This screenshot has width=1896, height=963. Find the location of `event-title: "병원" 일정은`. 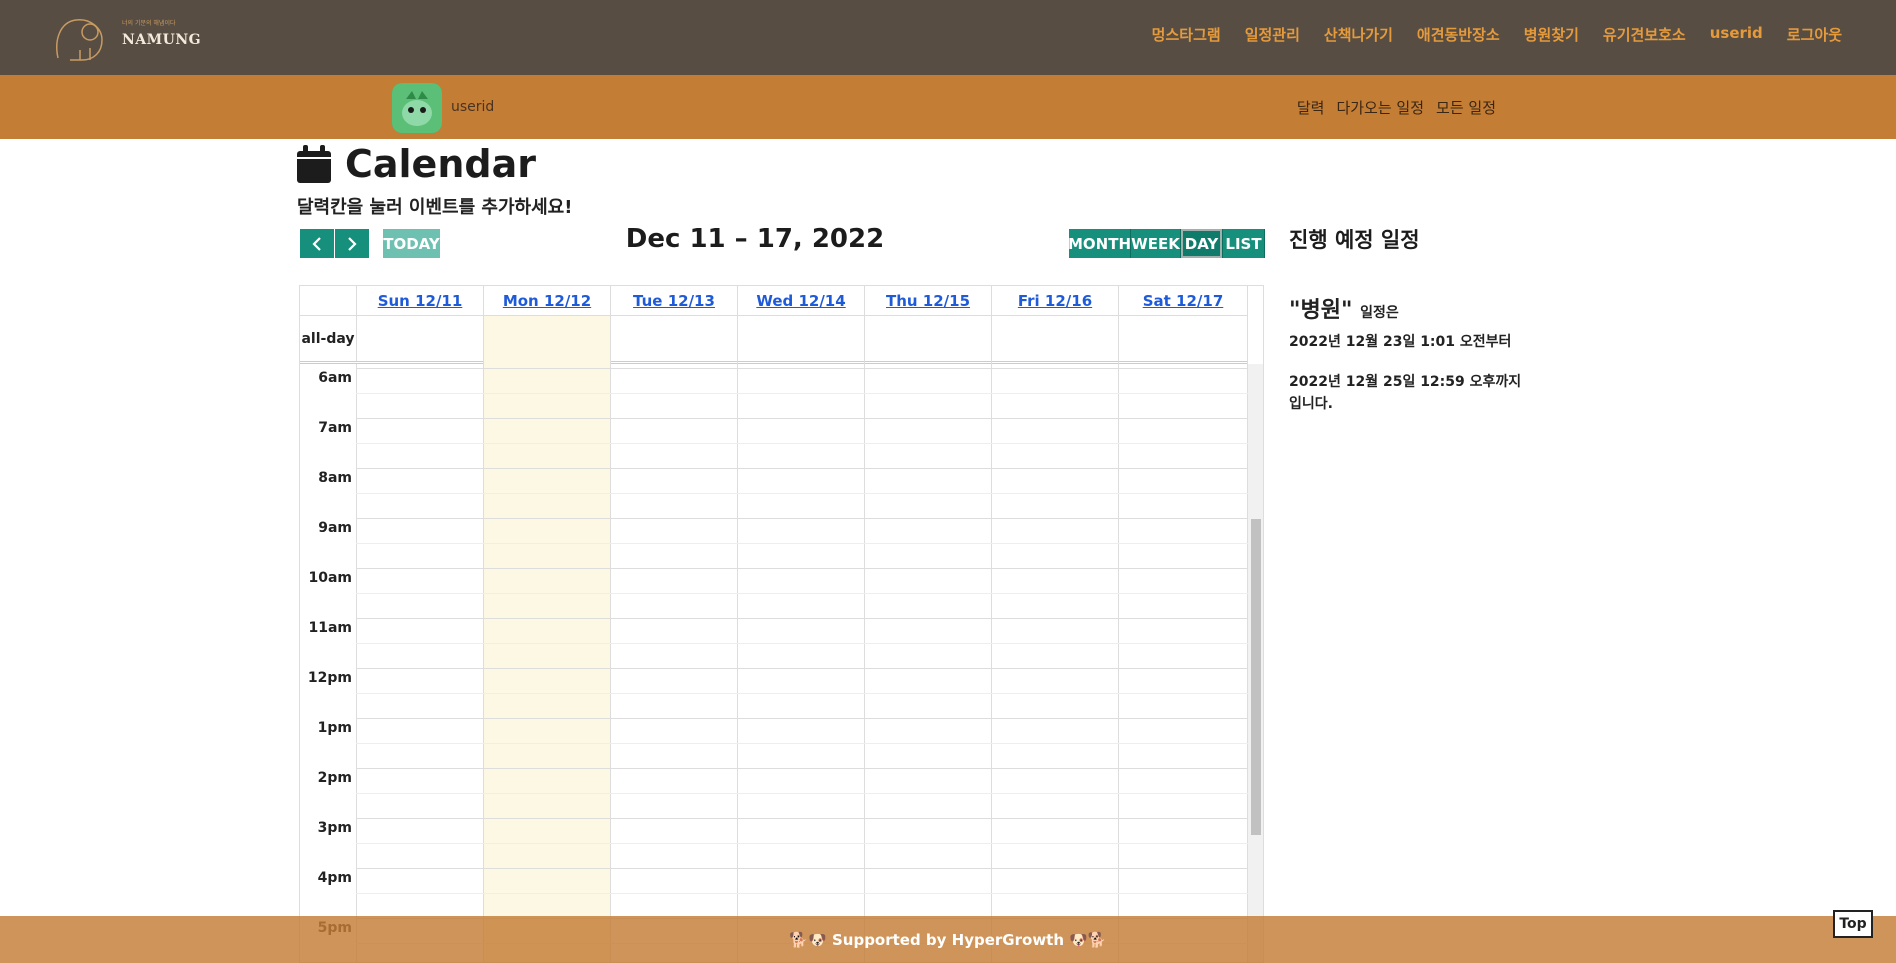

event-title: "병원" 일정은 is located at coordinates (1439, 308).